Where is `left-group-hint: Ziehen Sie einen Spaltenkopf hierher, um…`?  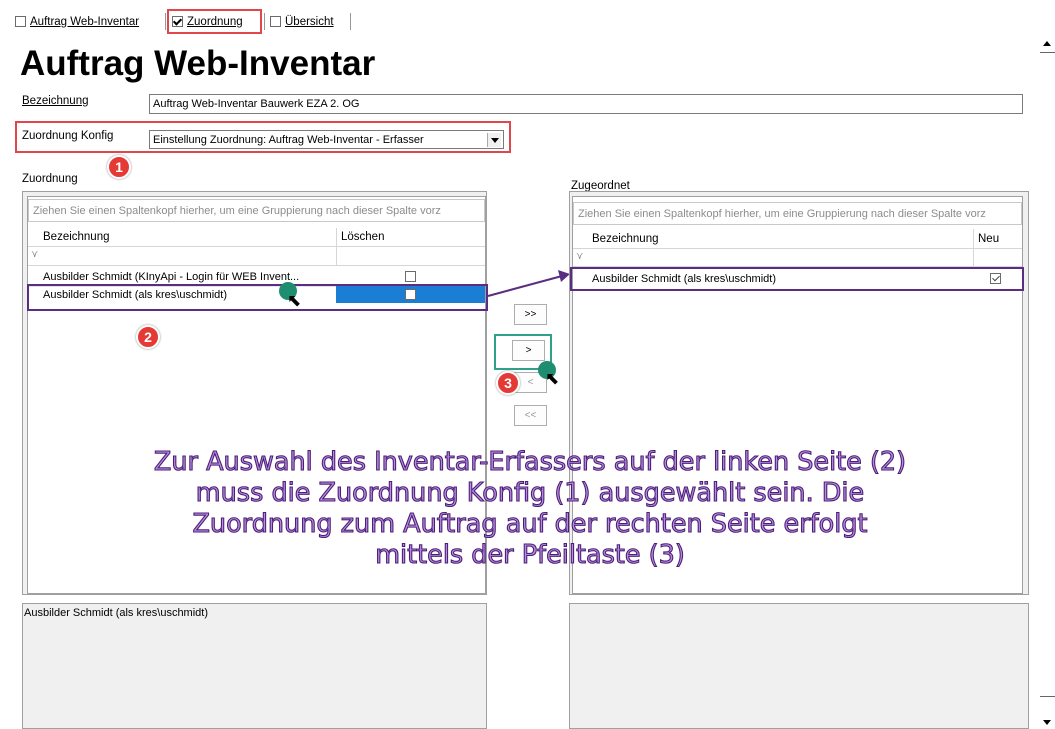 left-group-hint: Ziehen Sie einen Spaltenkopf hierher, um… is located at coordinates (256, 210).